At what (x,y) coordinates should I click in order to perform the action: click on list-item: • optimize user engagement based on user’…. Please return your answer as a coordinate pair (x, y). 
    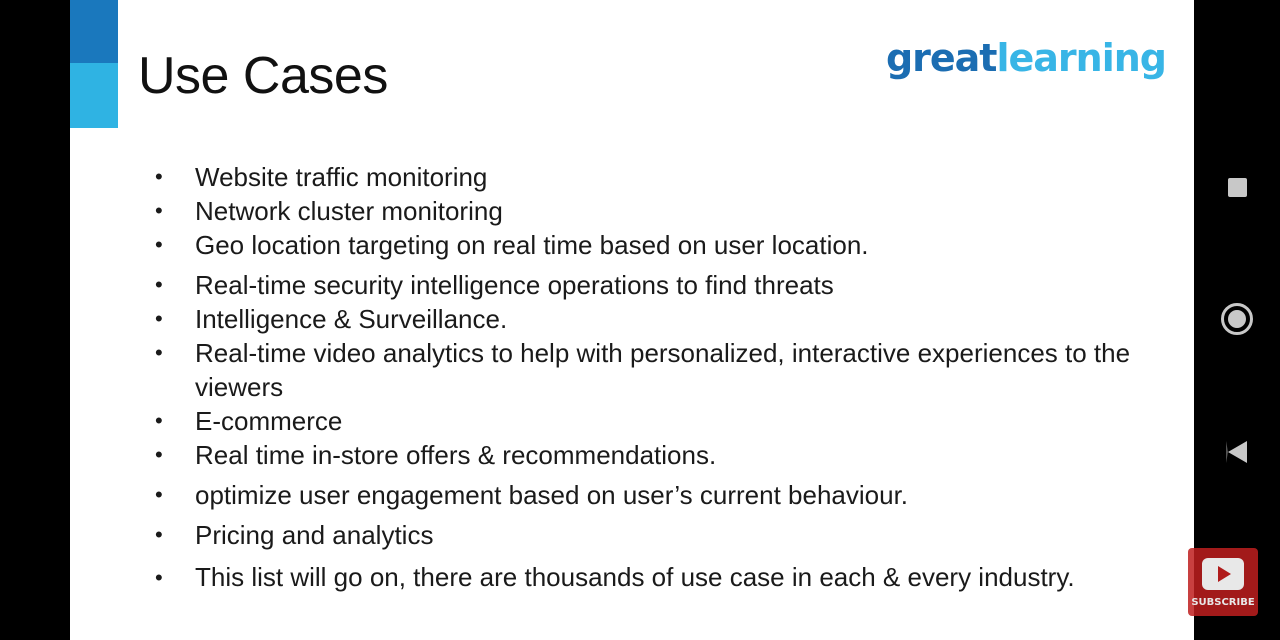
    Looking at the image, I should click on (655, 495).